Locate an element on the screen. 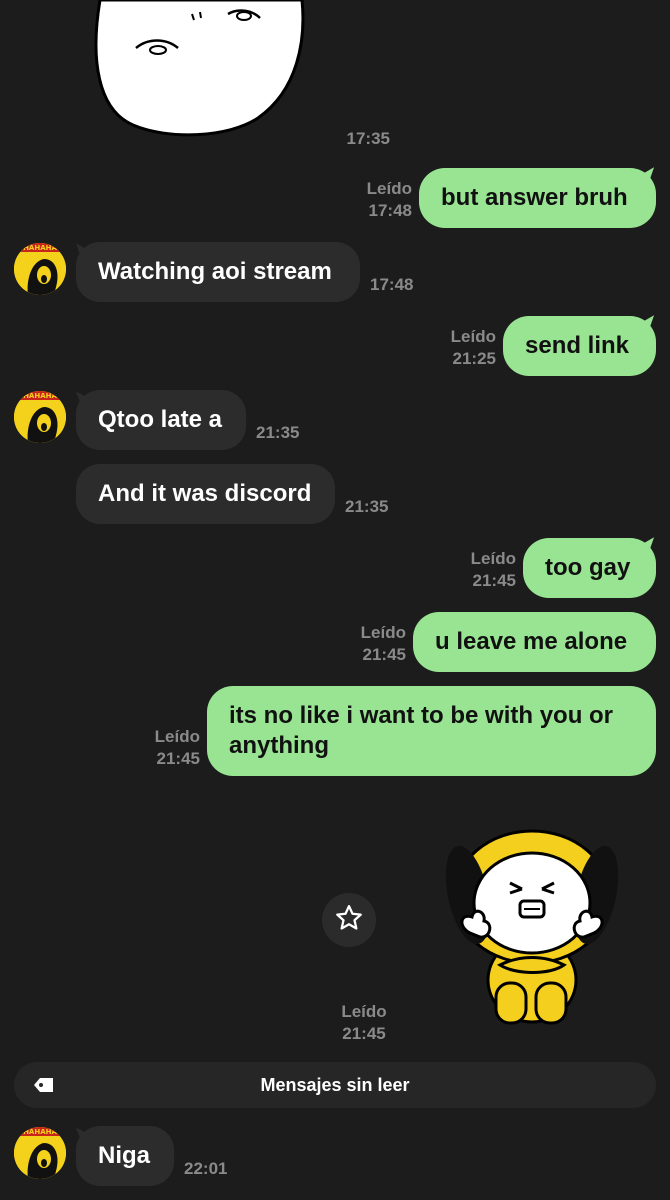 The width and height of the screenshot is (670, 1200). unread-messages-divider: Mensajes sin leer is located at coordinates (335, 1085).